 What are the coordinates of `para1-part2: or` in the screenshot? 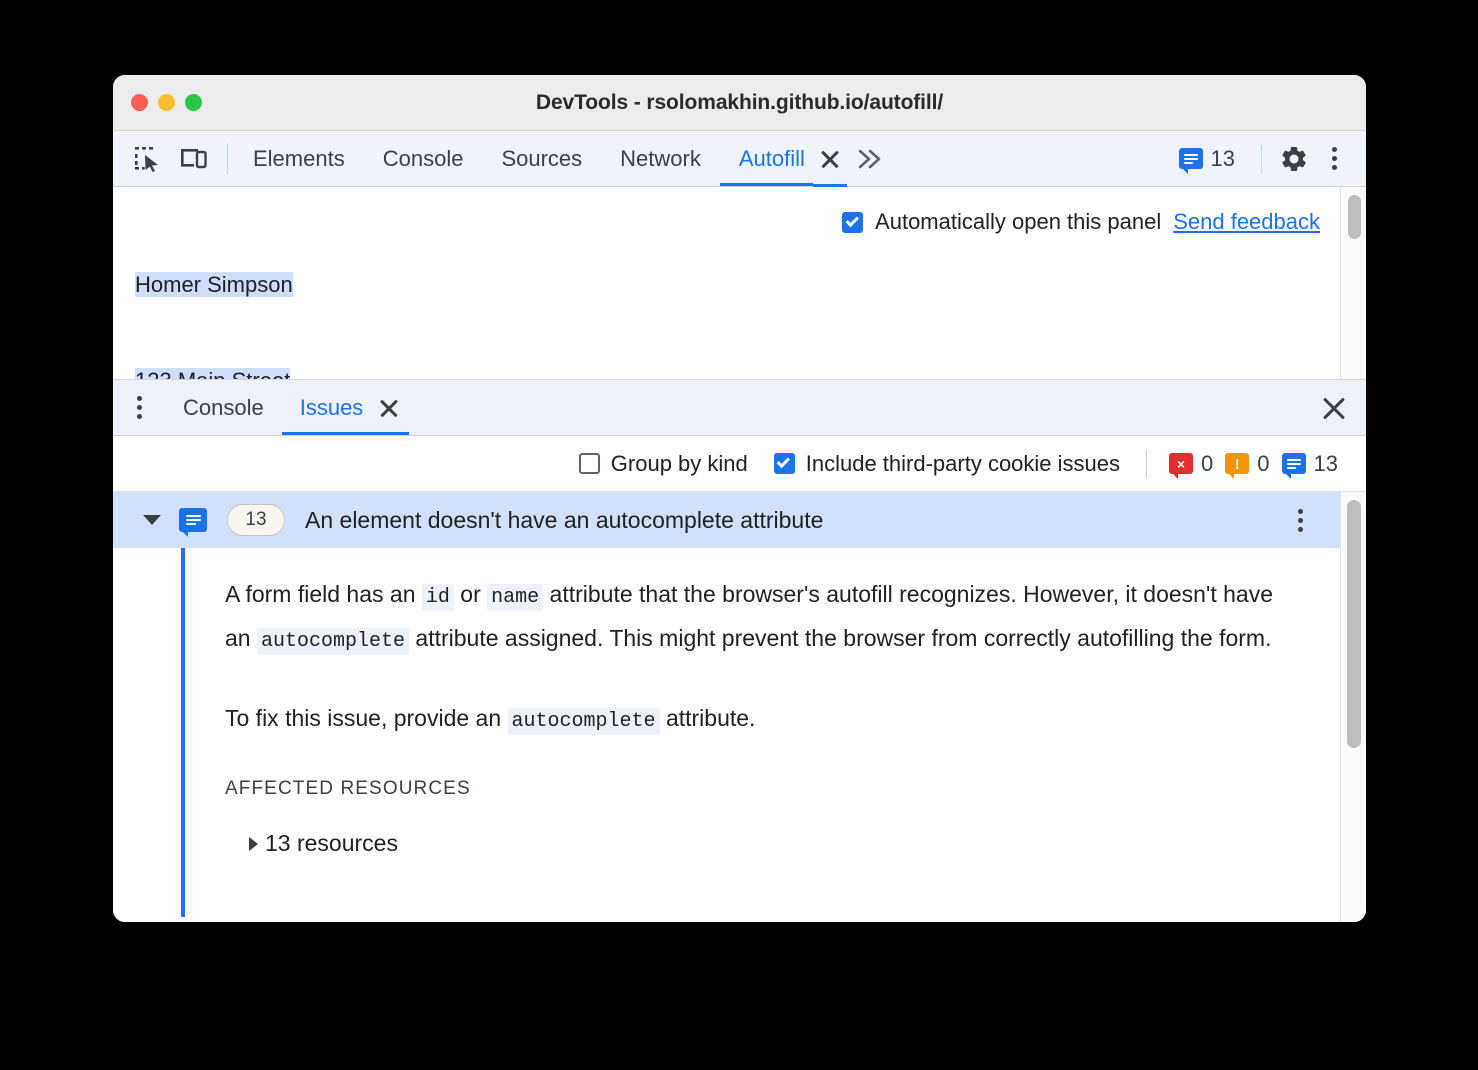 It's located at (470, 594).